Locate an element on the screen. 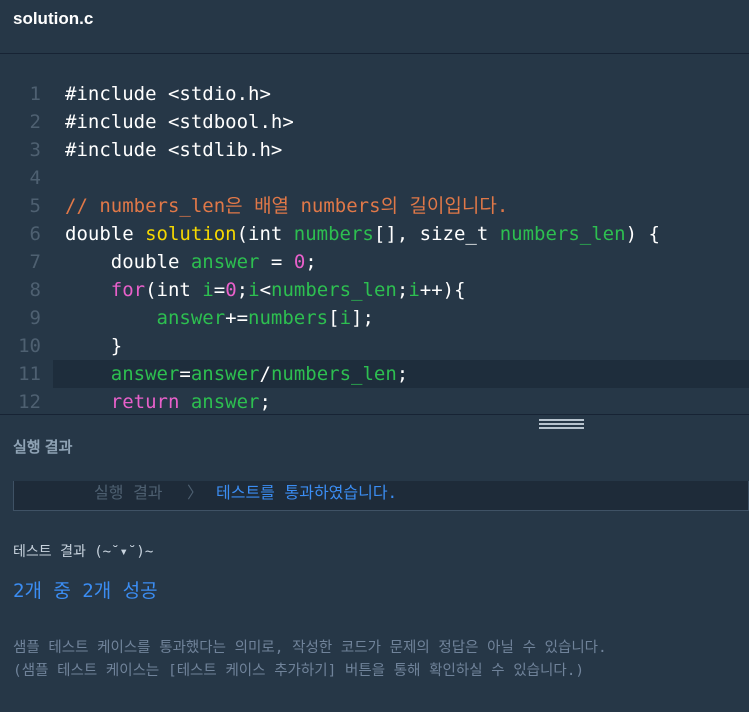 This screenshot has height=712, width=749. line-number: 2 is located at coordinates (35, 122).